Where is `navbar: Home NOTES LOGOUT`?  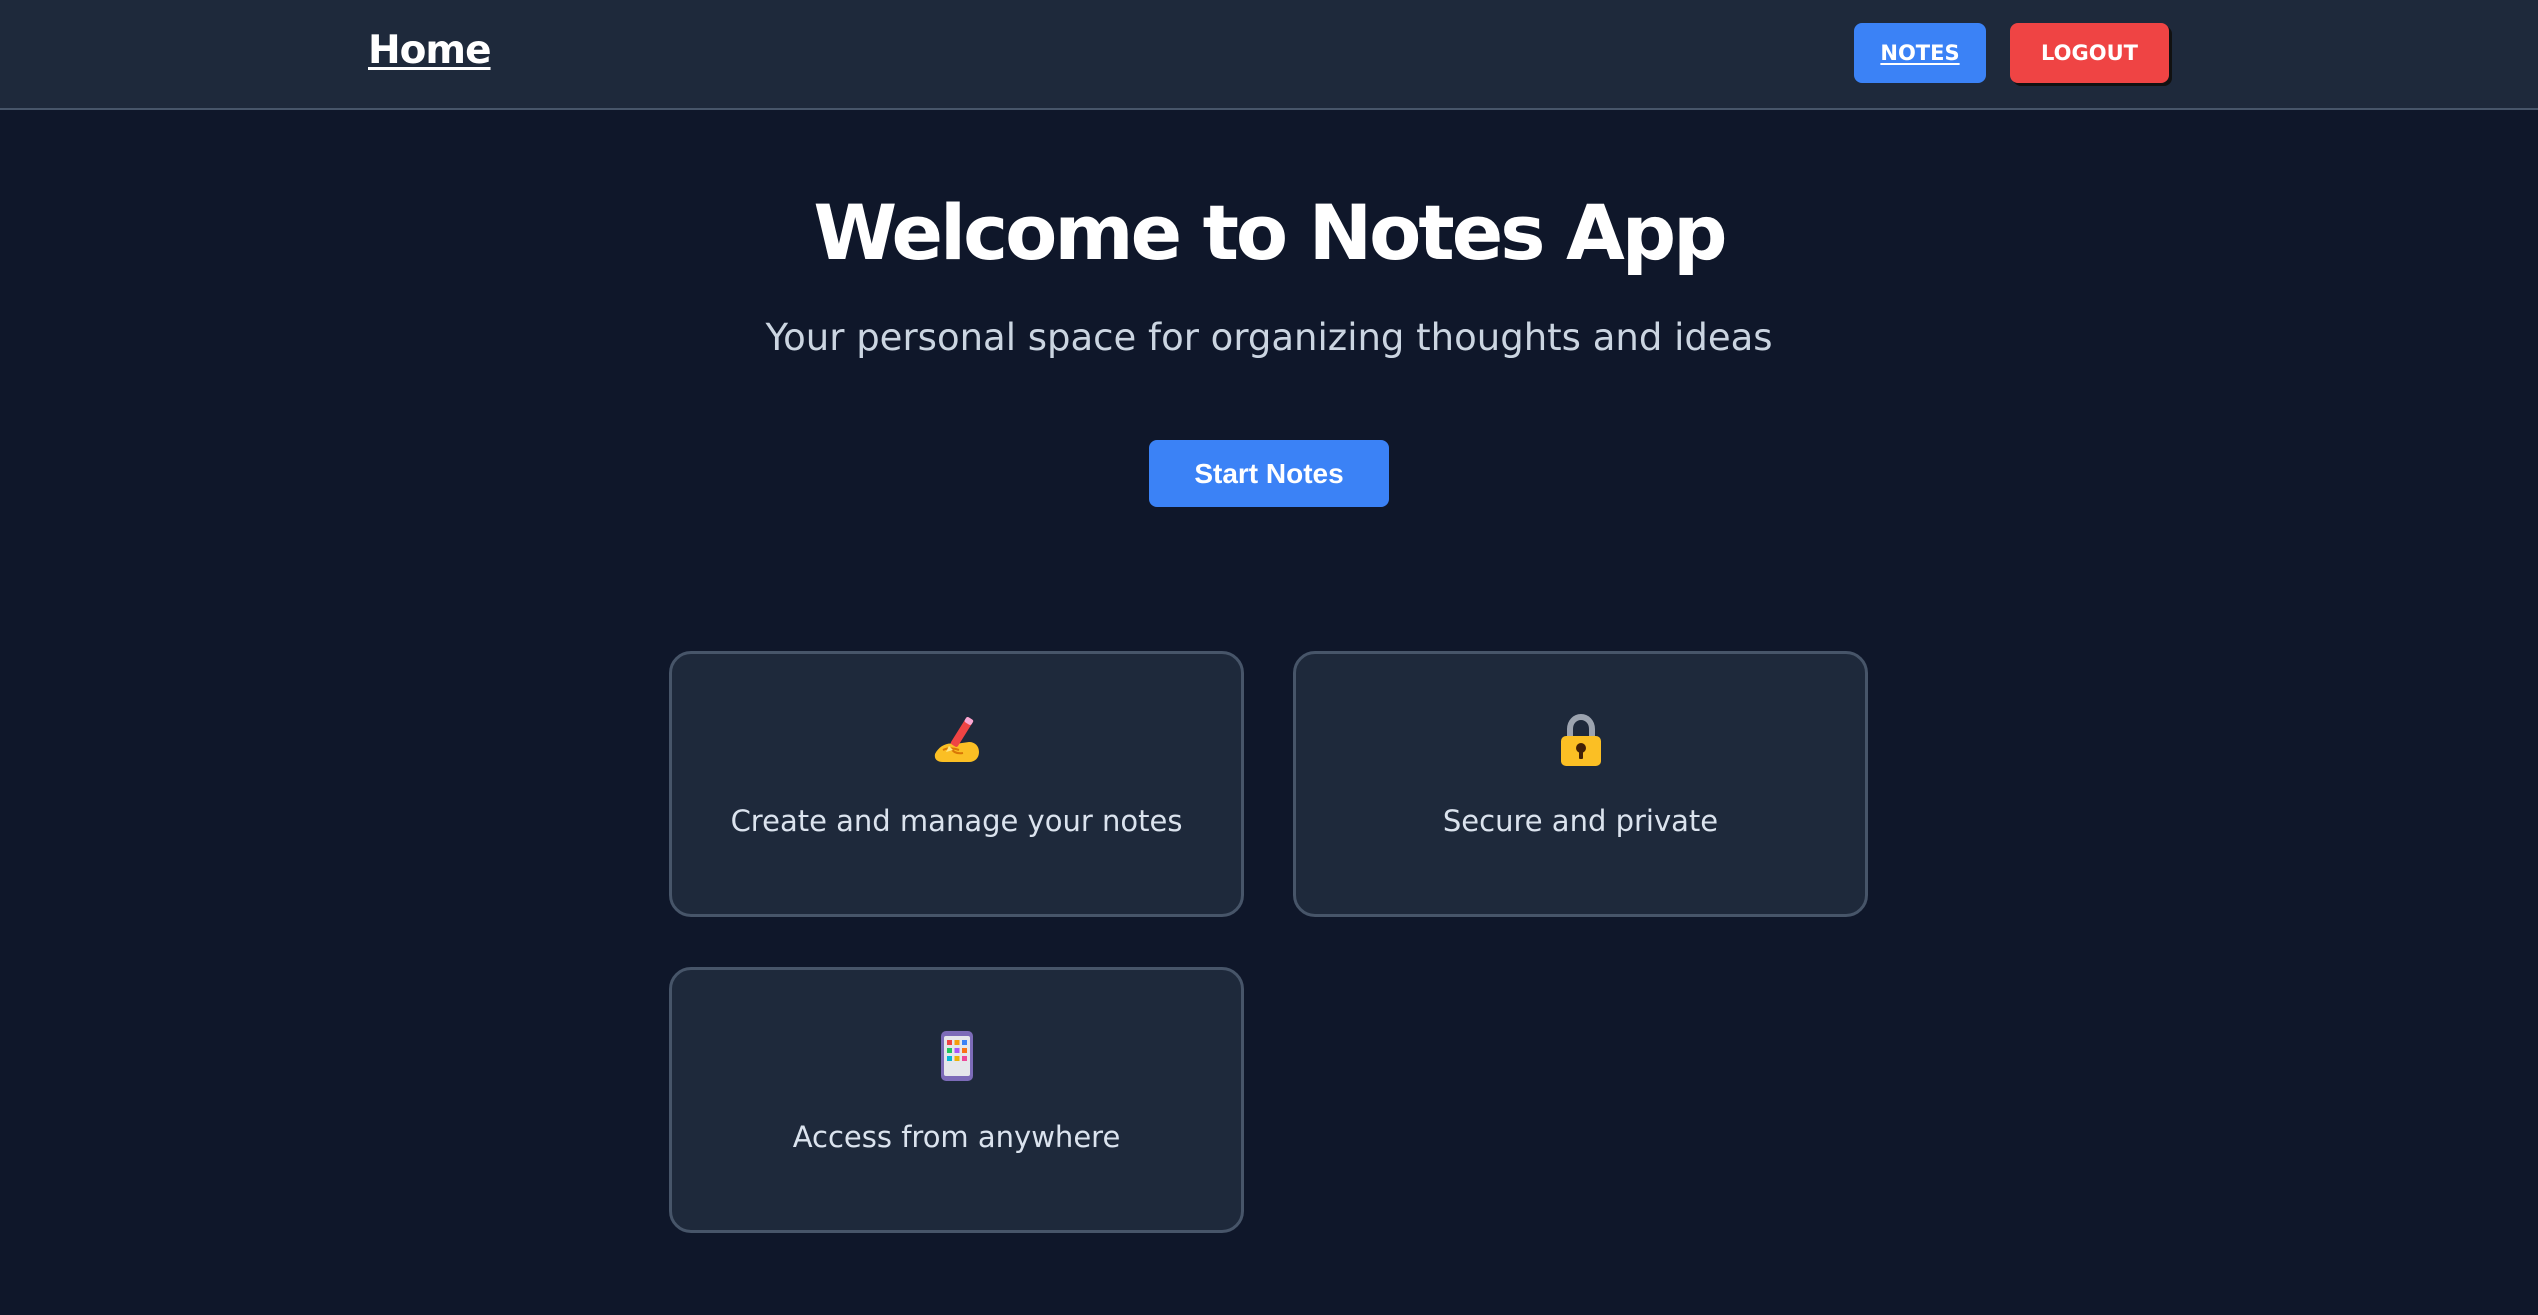
navbar: Home NOTES LOGOUT is located at coordinates (1269, 55).